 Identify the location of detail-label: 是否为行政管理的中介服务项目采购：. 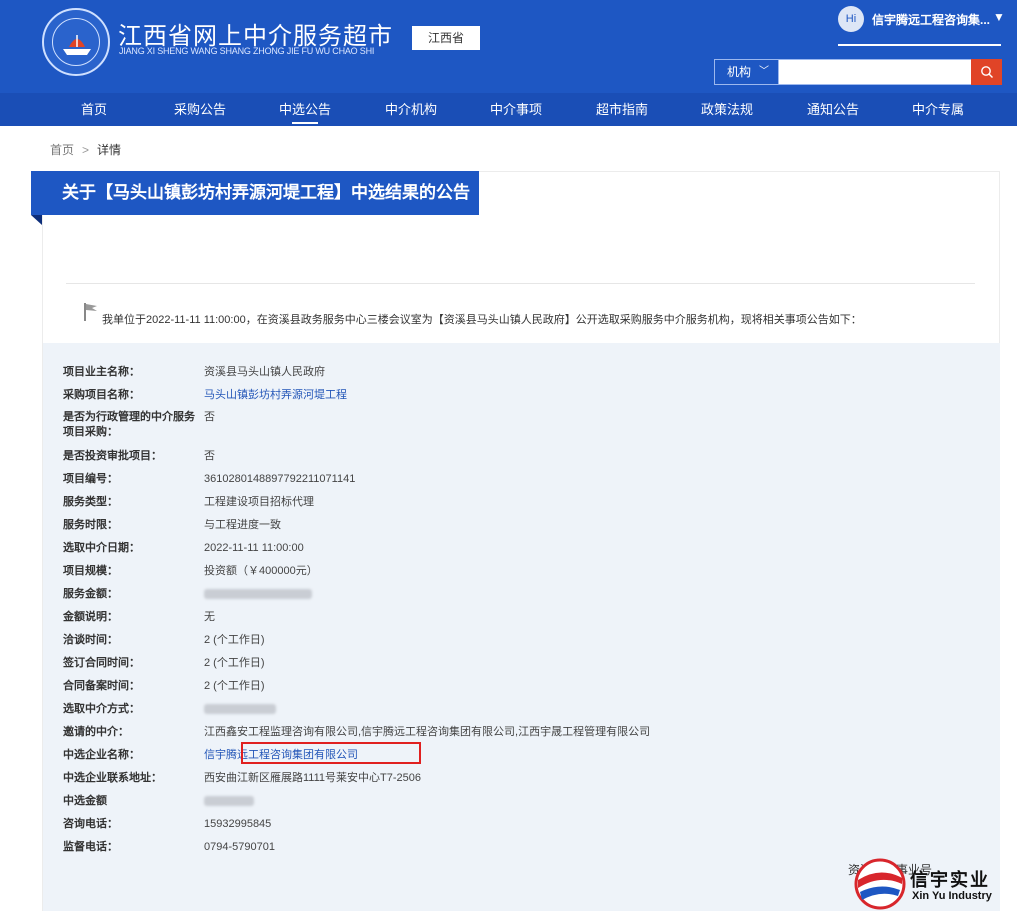
(129, 424).